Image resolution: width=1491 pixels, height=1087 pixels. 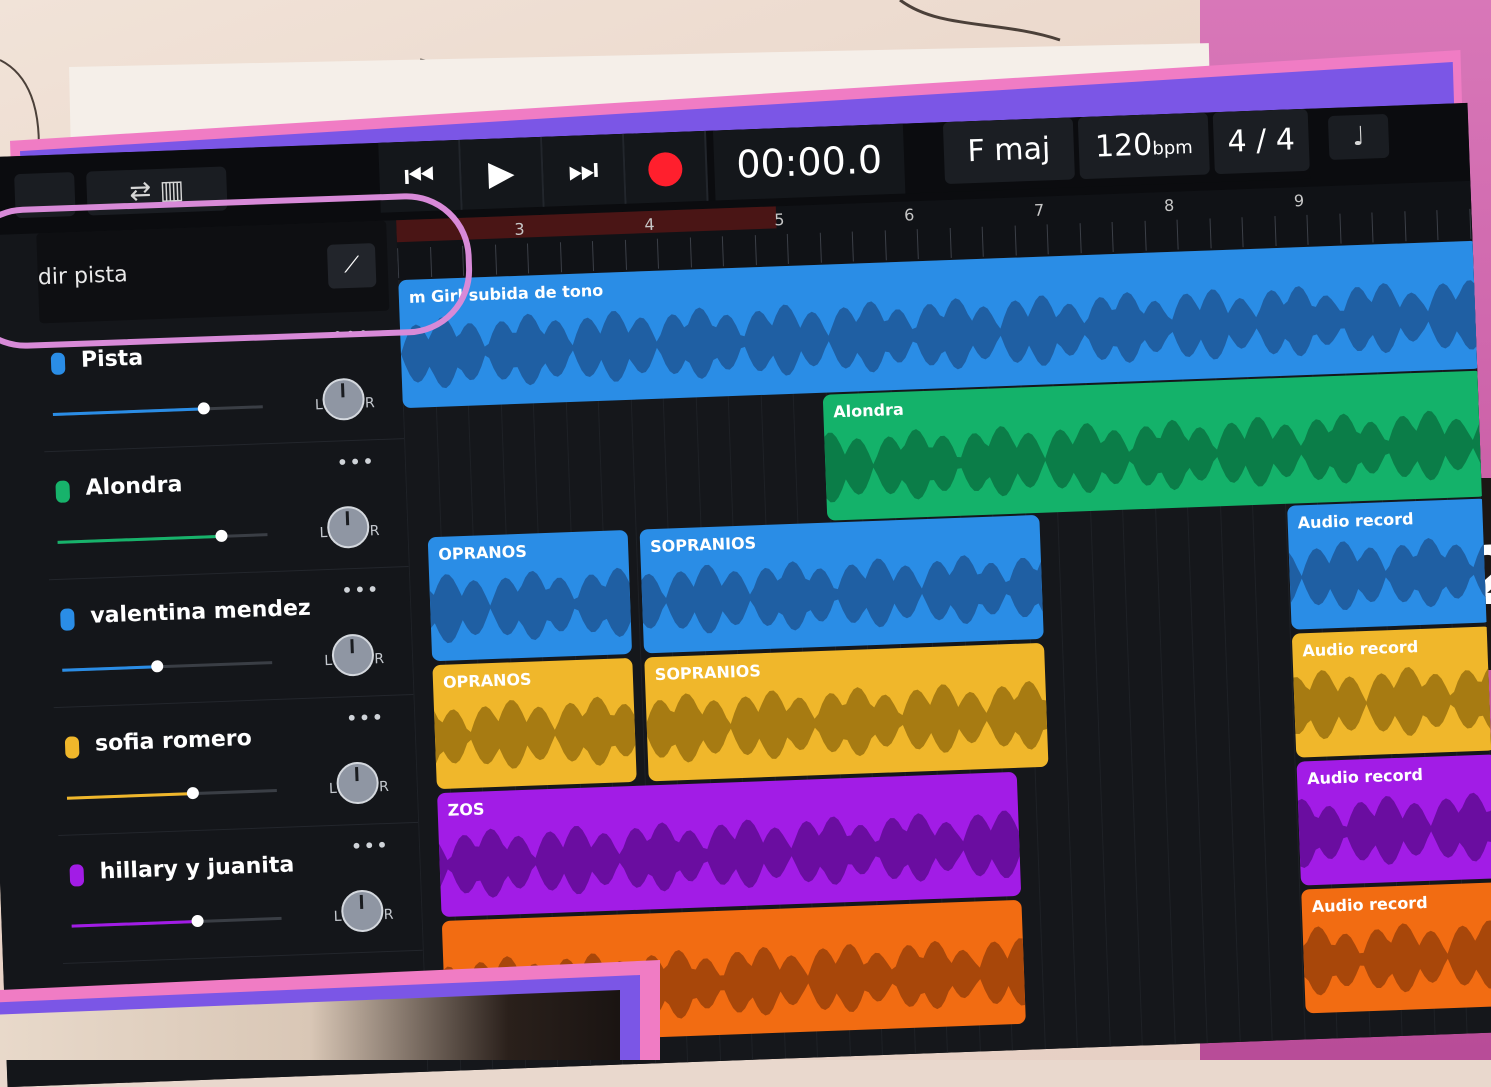 I want to click on record-icon, so click(x=665, y=169).